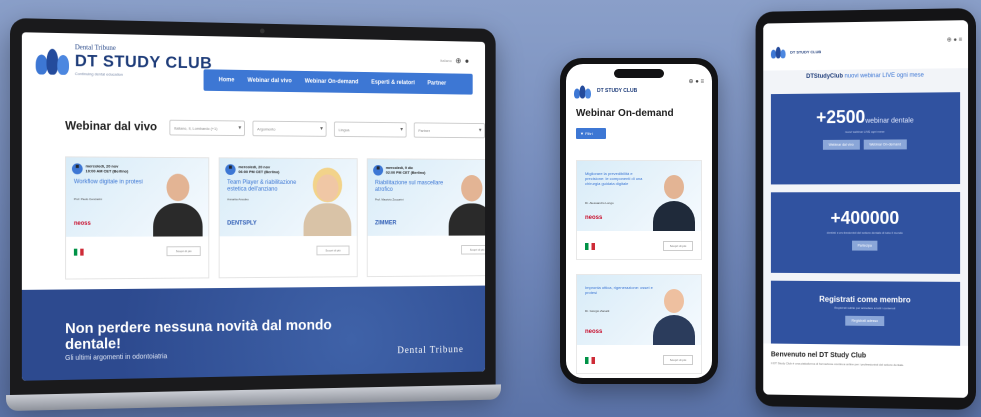  Describe the element at coordinates (449, 130) in the screenshot. I see `filter-partner: Partner` at that location.